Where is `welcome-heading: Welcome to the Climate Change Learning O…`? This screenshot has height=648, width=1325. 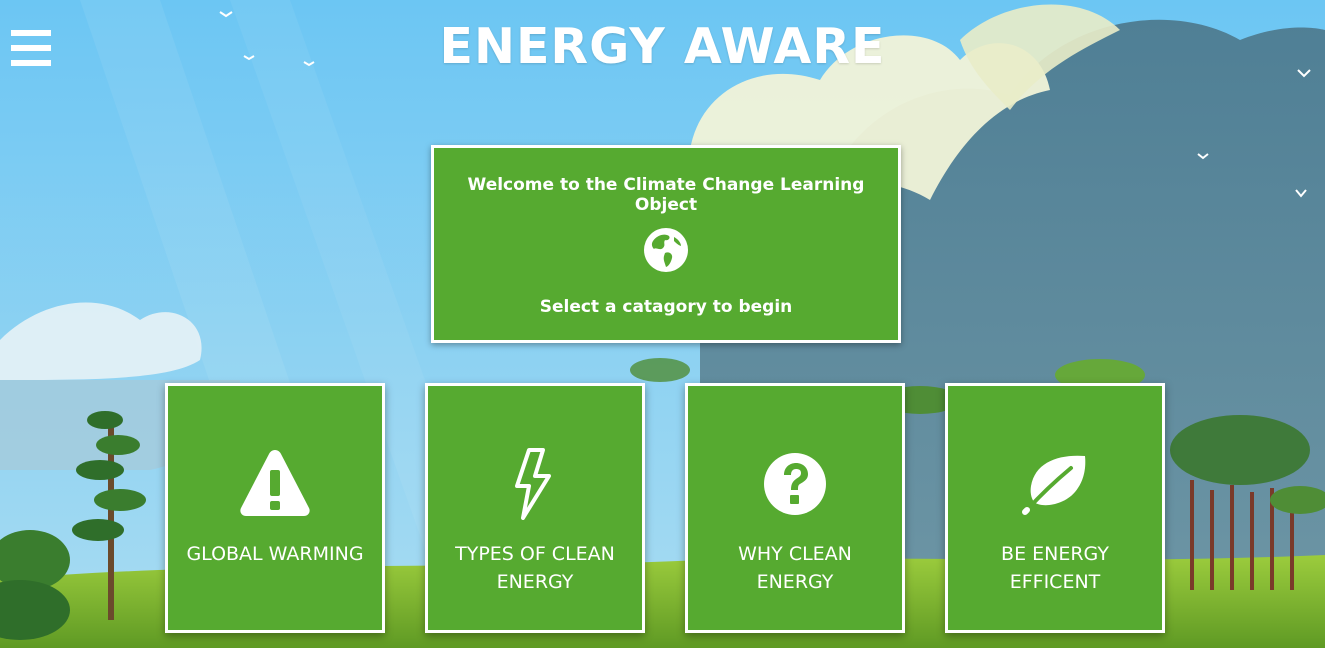 welcome-heading: Welcome to the Climate Change Learning O… is located at coordinates (666, 195).